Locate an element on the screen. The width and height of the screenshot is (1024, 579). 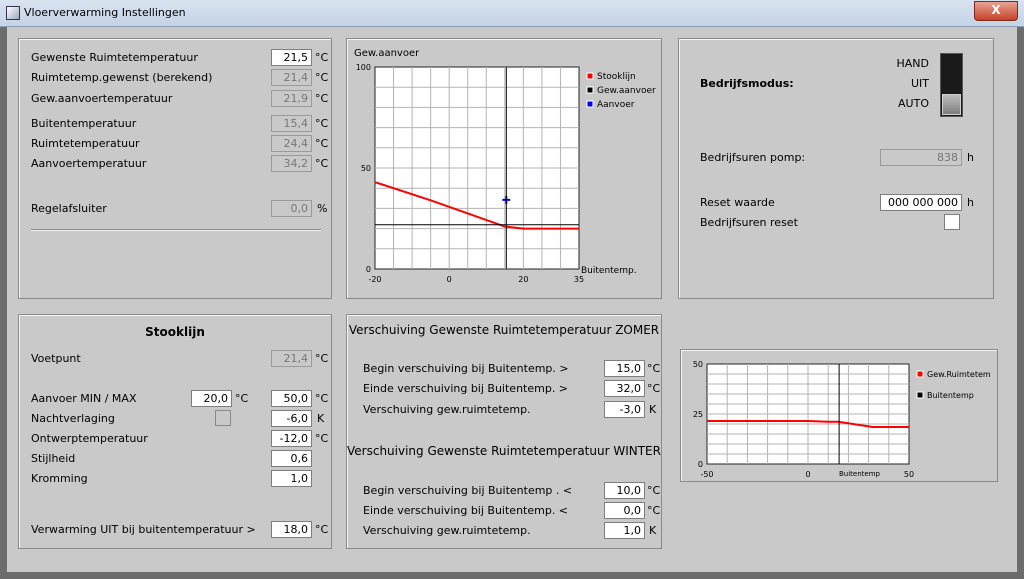
chart2-legend-label-gew-ruimtetem: Gew.Ruimtetem is located at coordinates (959, 374).